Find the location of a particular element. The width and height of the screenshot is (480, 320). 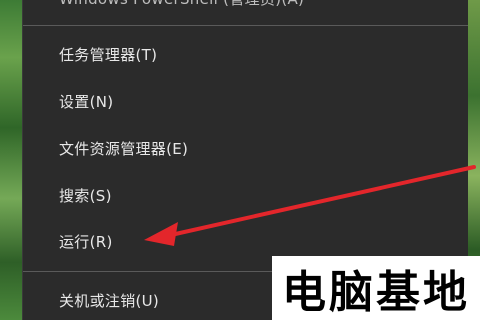

menu-item-powershell-admin: Windows PowerShell (管理员)(A) is located at coordinates (245, 8).